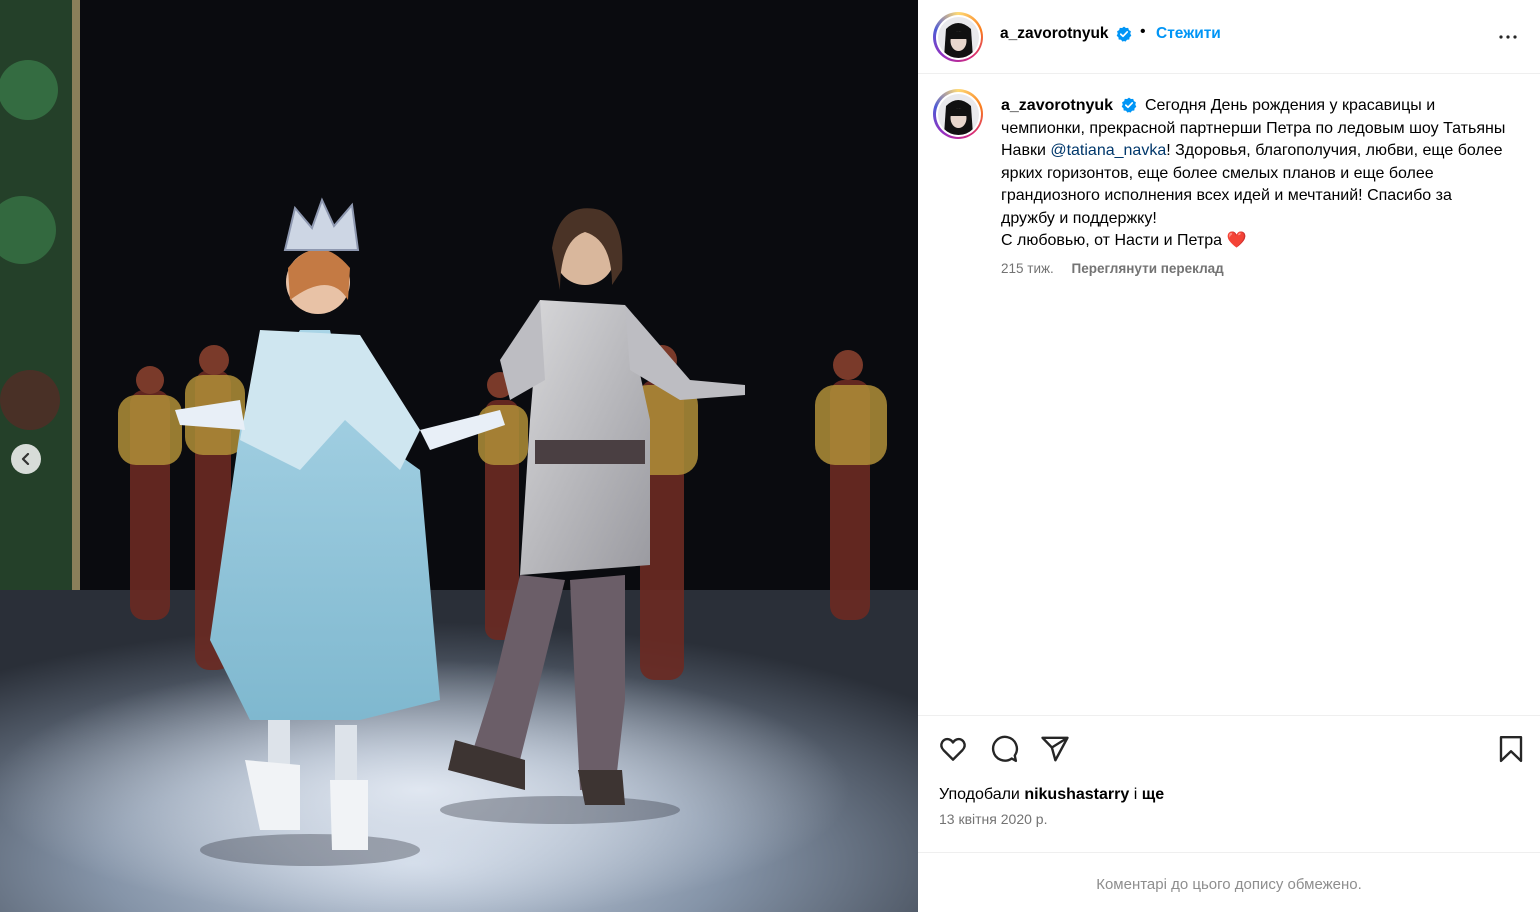 The image size is (1540, 912). I want to click on comments-limited-notice: Коментарі до цього допису обмежено., so click(1229, 884).